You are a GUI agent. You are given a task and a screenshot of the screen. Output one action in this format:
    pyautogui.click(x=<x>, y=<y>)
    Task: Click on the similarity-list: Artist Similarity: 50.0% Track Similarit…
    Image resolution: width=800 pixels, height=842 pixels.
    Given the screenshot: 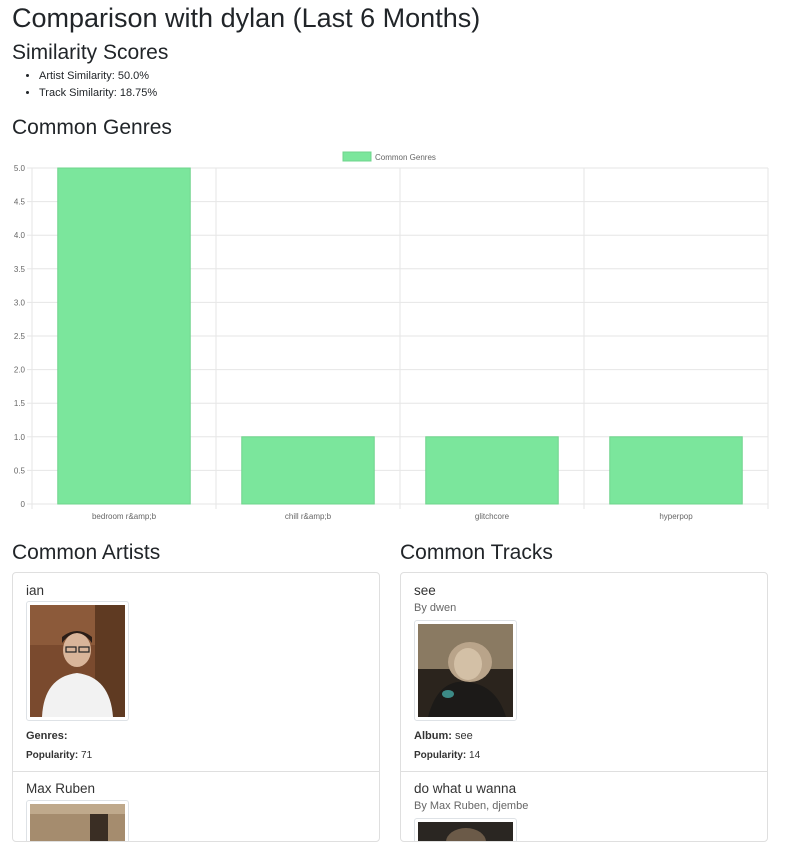 What is the action you would take?
    pyautogui.click(x=84, y=85)
    